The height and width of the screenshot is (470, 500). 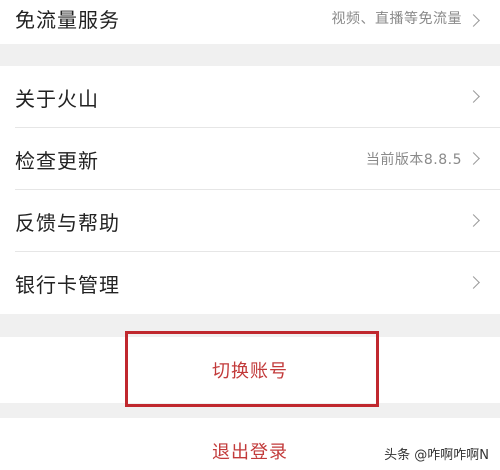 I want to click on menu-item-free-data-service: 免流量服务 视频、直播等免流量, so click(x=250, y=22).